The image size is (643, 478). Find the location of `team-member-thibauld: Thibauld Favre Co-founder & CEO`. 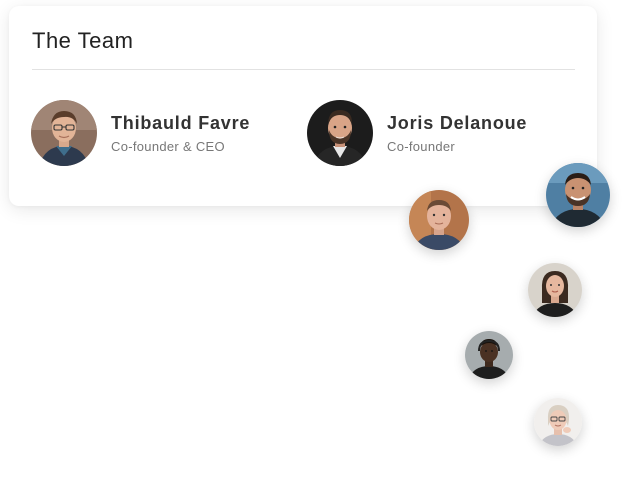

team-member-thibauld: Thibauld Favre Co-founder & CEO is located at coordinates (140, 133).